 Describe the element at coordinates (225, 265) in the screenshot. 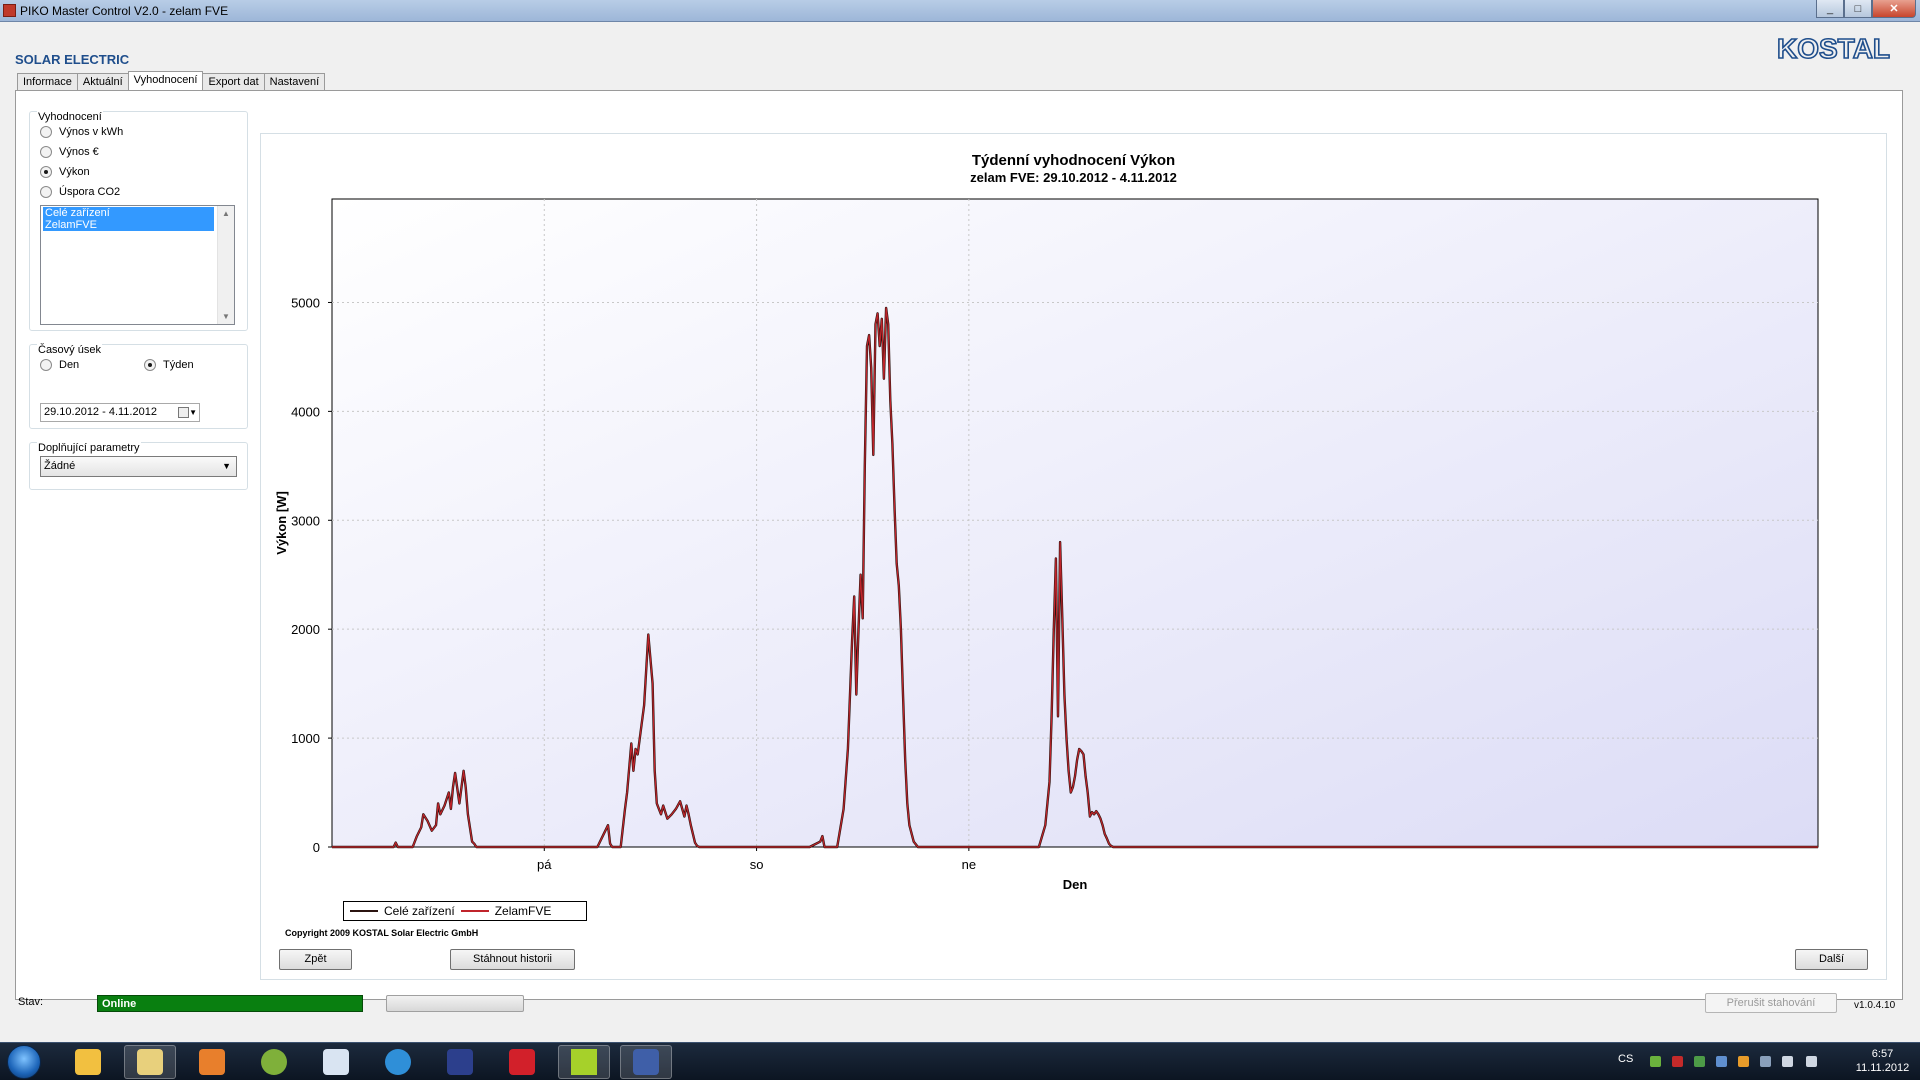

I see `listbox-scrollbar: ▲ ▼` at that location.